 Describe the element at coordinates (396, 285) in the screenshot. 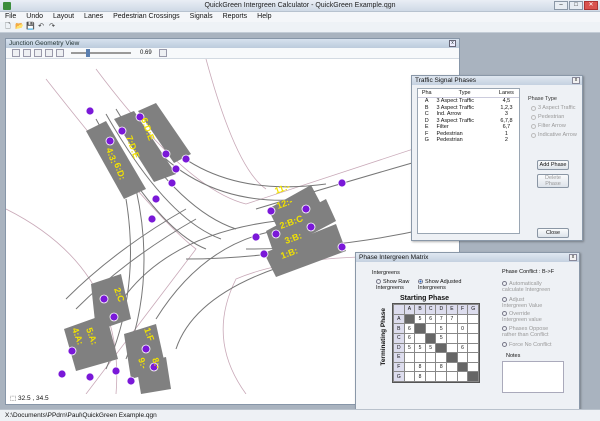

I see `show-raw-option: Show Raw Intergreens` at that location.